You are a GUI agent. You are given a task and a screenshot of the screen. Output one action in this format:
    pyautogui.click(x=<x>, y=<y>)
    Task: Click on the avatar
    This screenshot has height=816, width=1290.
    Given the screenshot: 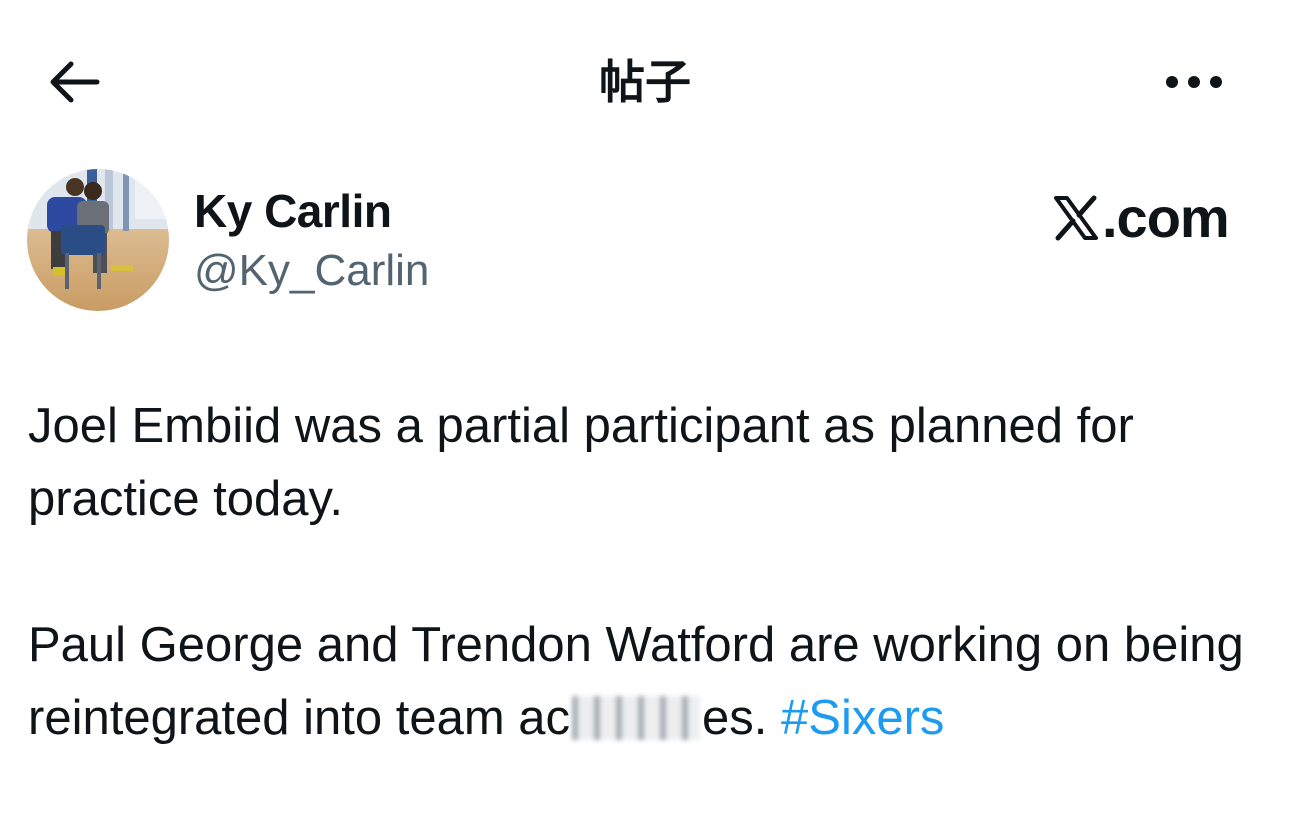 What is the action you would take?
    pyautogui.click(x=98, y=240)
    